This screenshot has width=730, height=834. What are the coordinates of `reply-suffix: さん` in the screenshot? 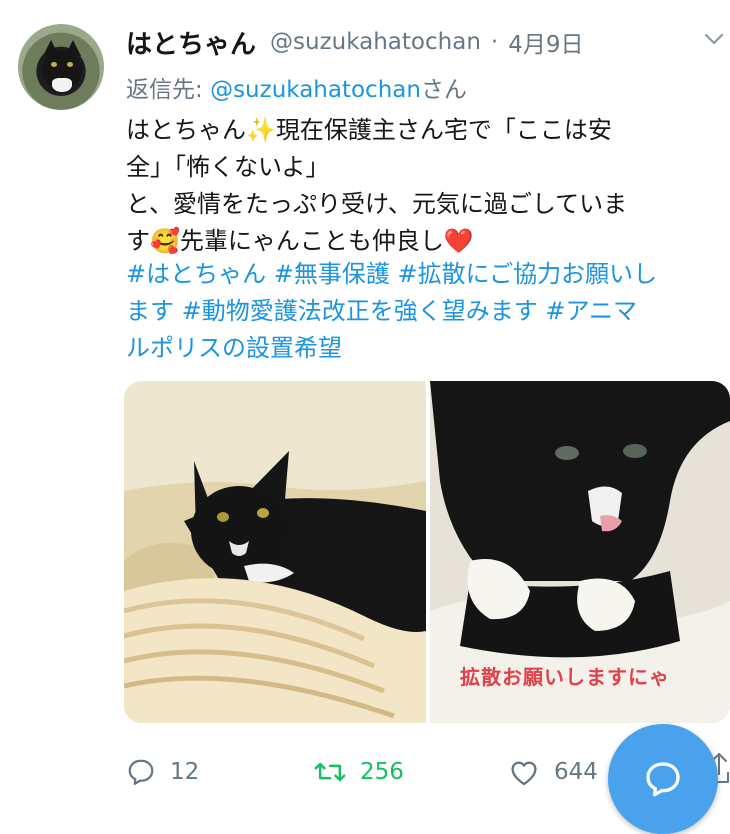 It's located at (443, 90).